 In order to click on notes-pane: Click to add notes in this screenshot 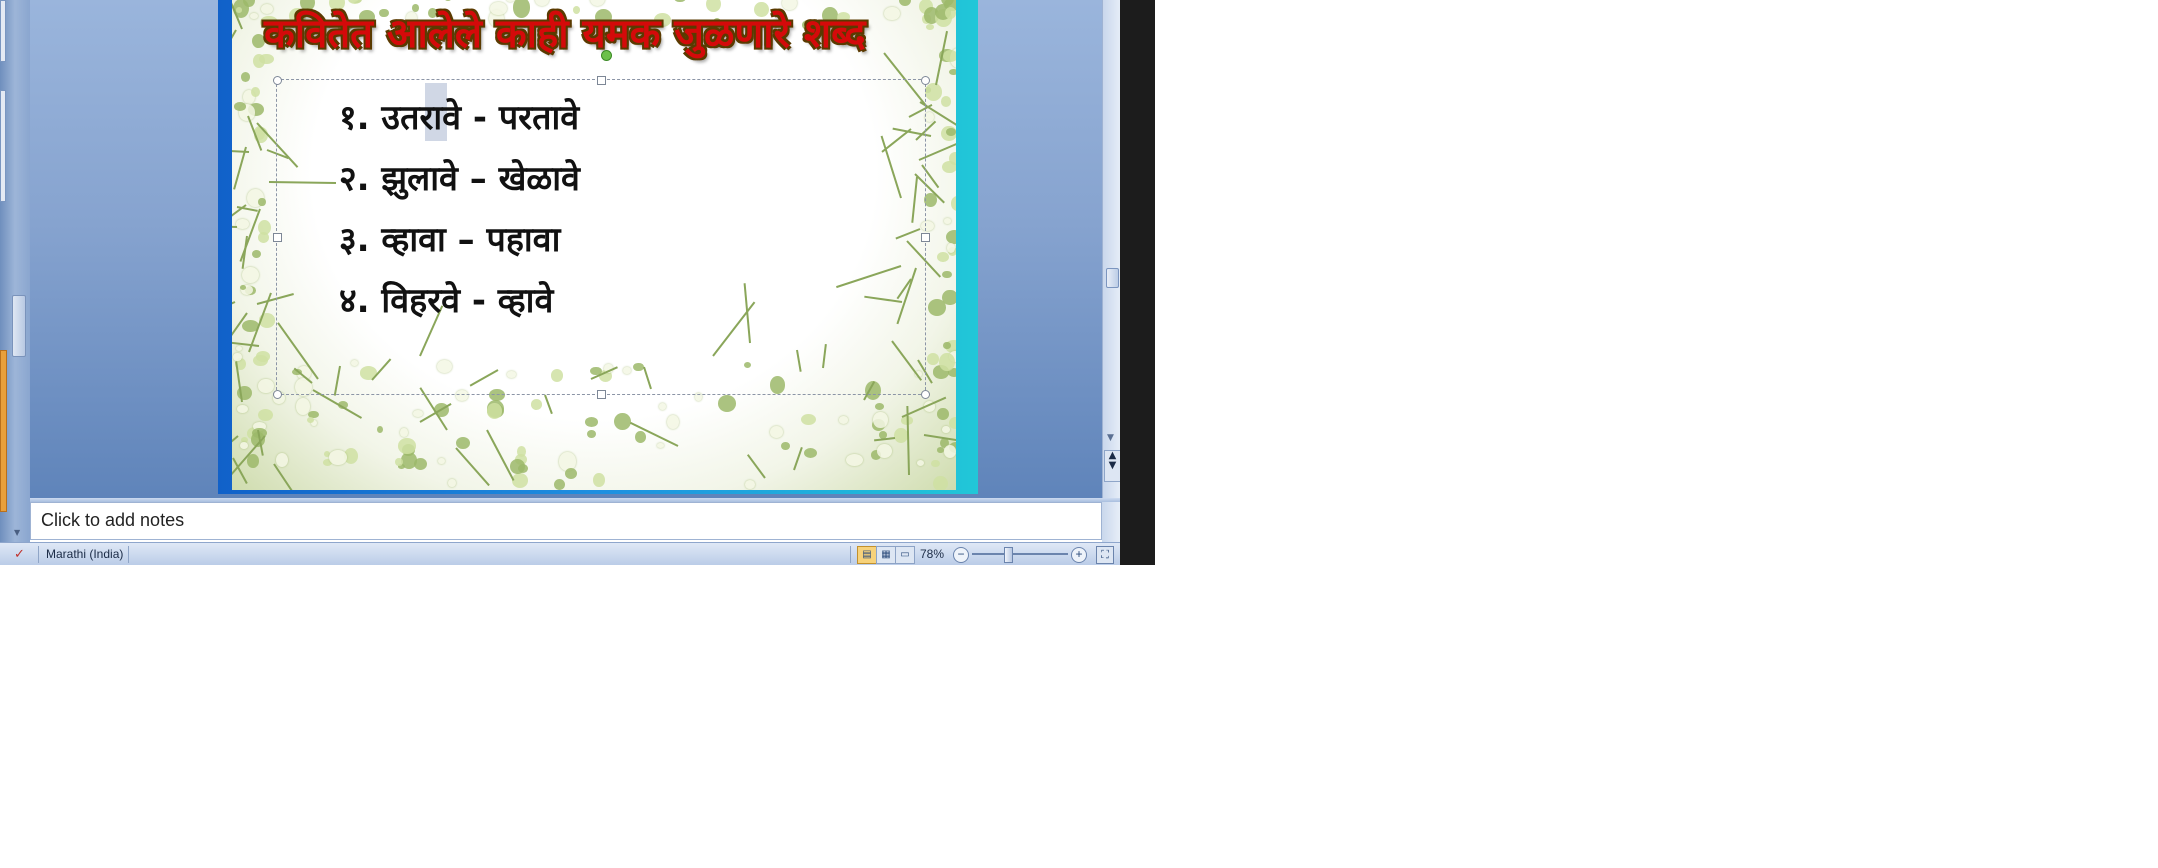, I will do `click(566, 521)`.